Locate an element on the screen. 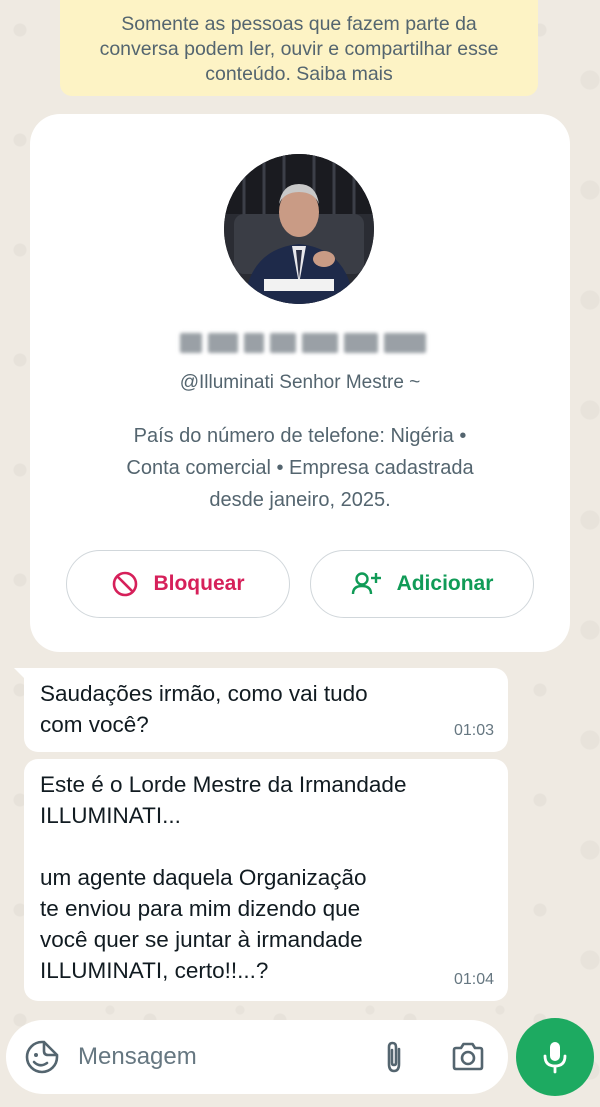  camera-button is located at coordinates (468, 1059).